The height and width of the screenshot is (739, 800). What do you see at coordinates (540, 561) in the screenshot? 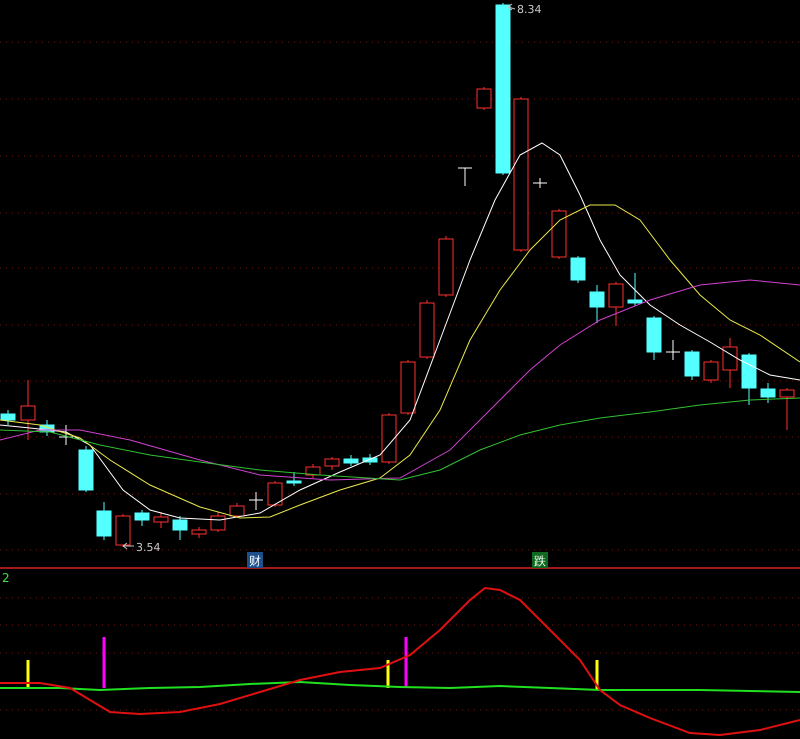
I see `signal-marker-text: 跌` at bounding box center [540, 561].